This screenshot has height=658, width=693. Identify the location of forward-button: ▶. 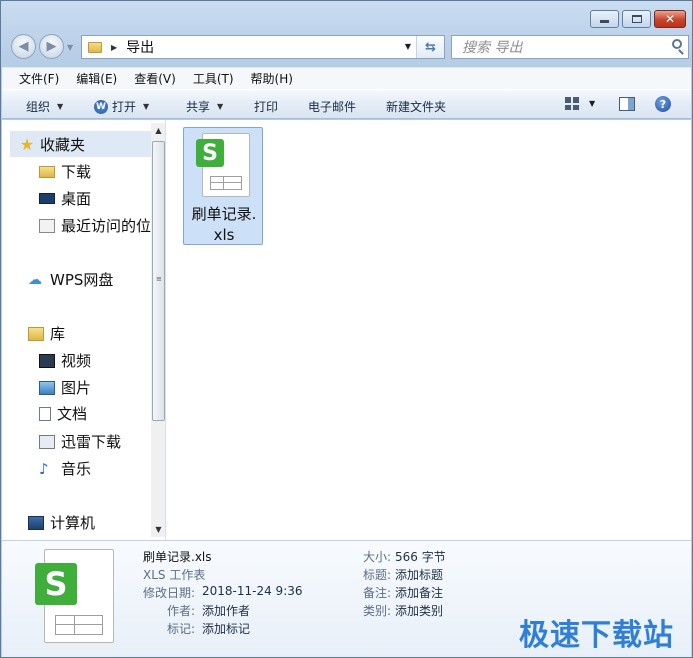
(51, 46).